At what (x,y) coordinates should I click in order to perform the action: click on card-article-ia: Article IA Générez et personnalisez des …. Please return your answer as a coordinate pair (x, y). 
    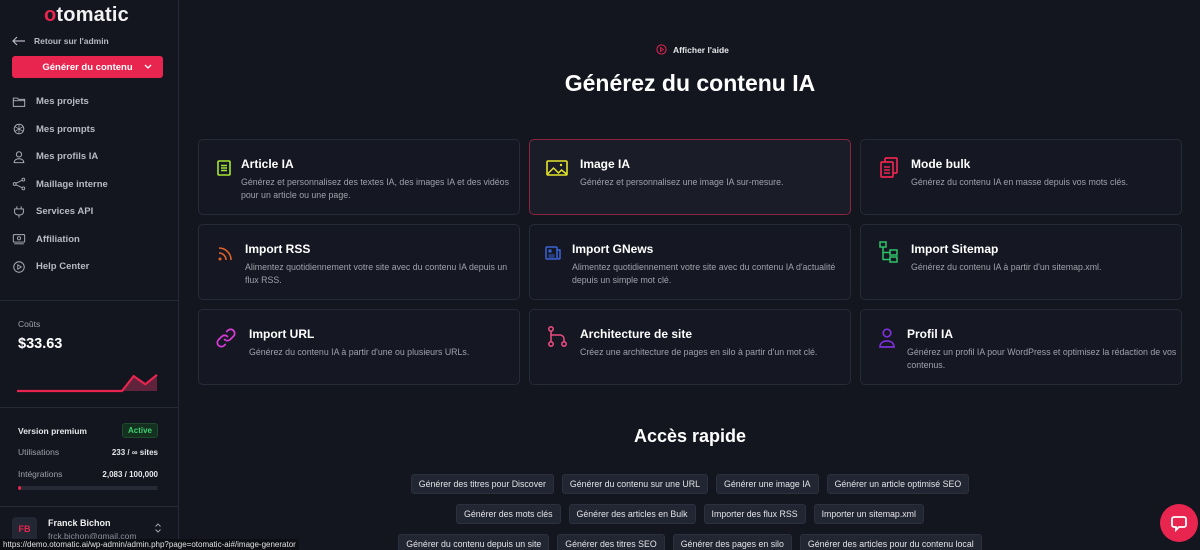
    Looking at the image, I should click on (359, 177).